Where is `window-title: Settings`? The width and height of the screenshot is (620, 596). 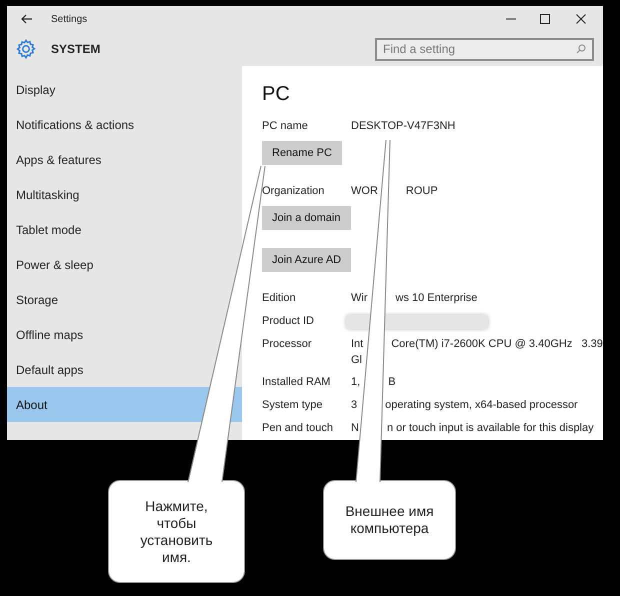 window-title: Settings is located at coordinates (69, 19).